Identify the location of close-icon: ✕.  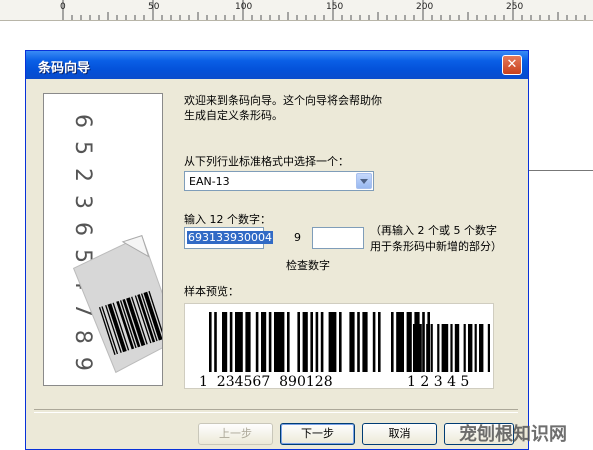
(512, 64).